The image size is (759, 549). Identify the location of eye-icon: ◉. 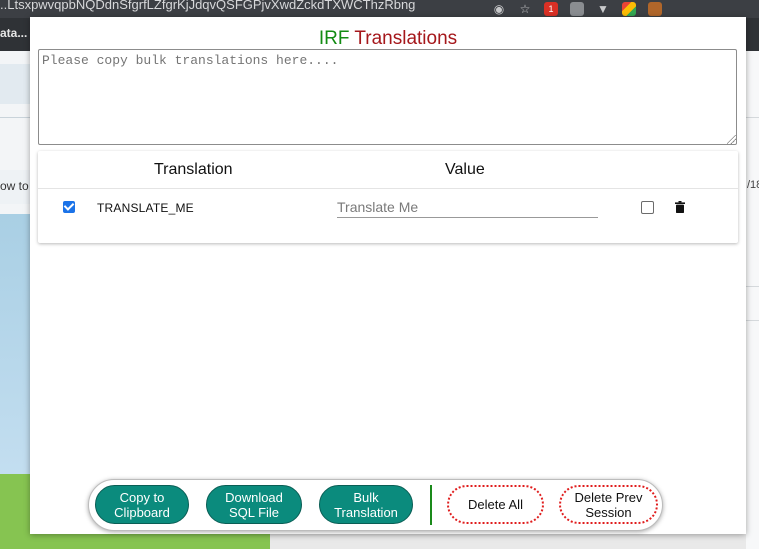
(499, 9).